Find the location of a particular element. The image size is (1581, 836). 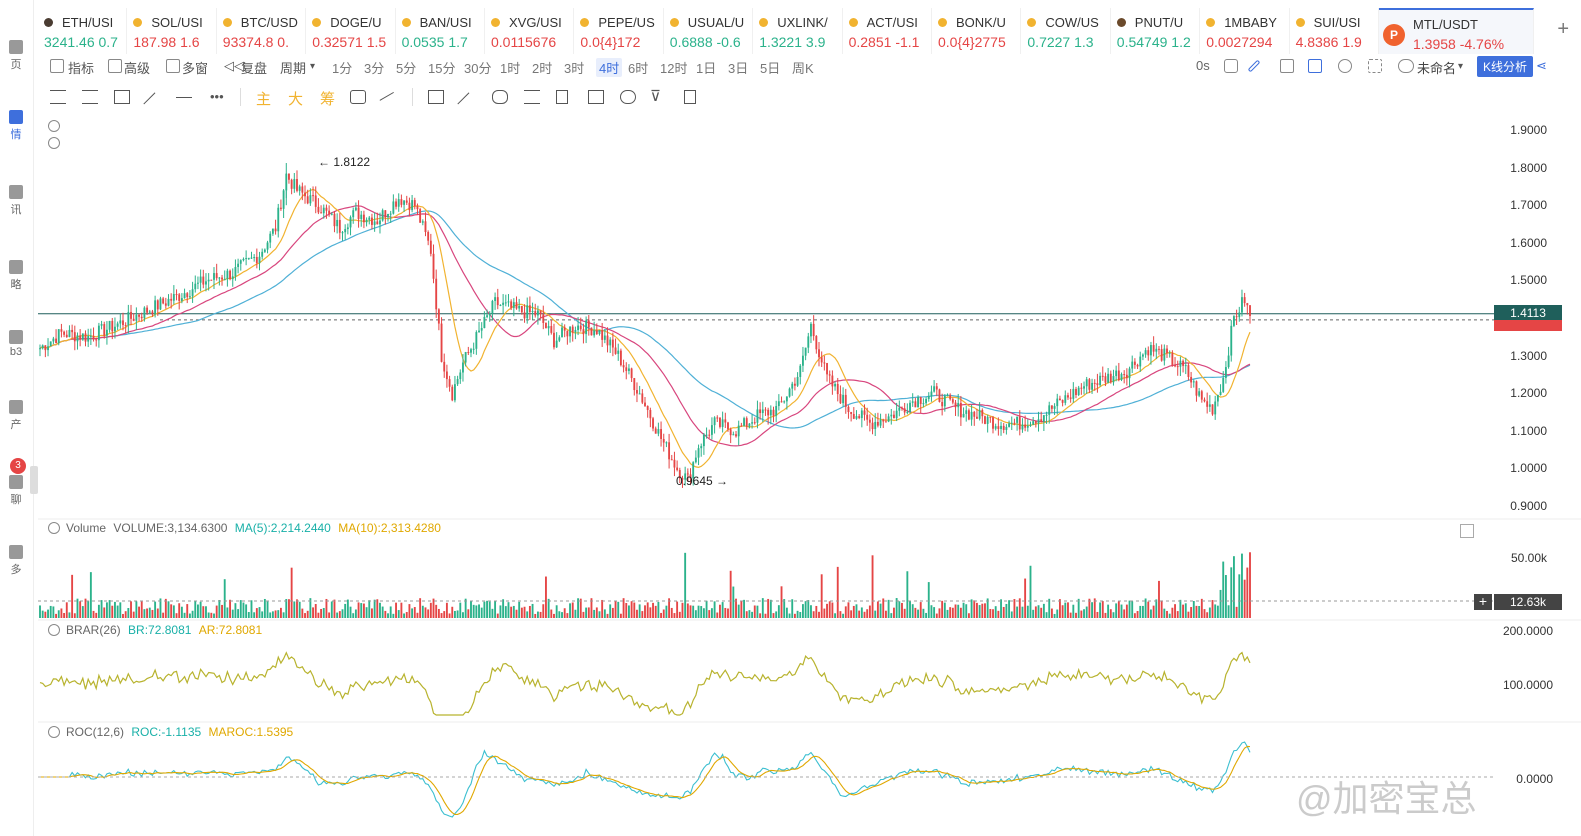

rail-item-6: 聊 is located at coordinates (16, 491).